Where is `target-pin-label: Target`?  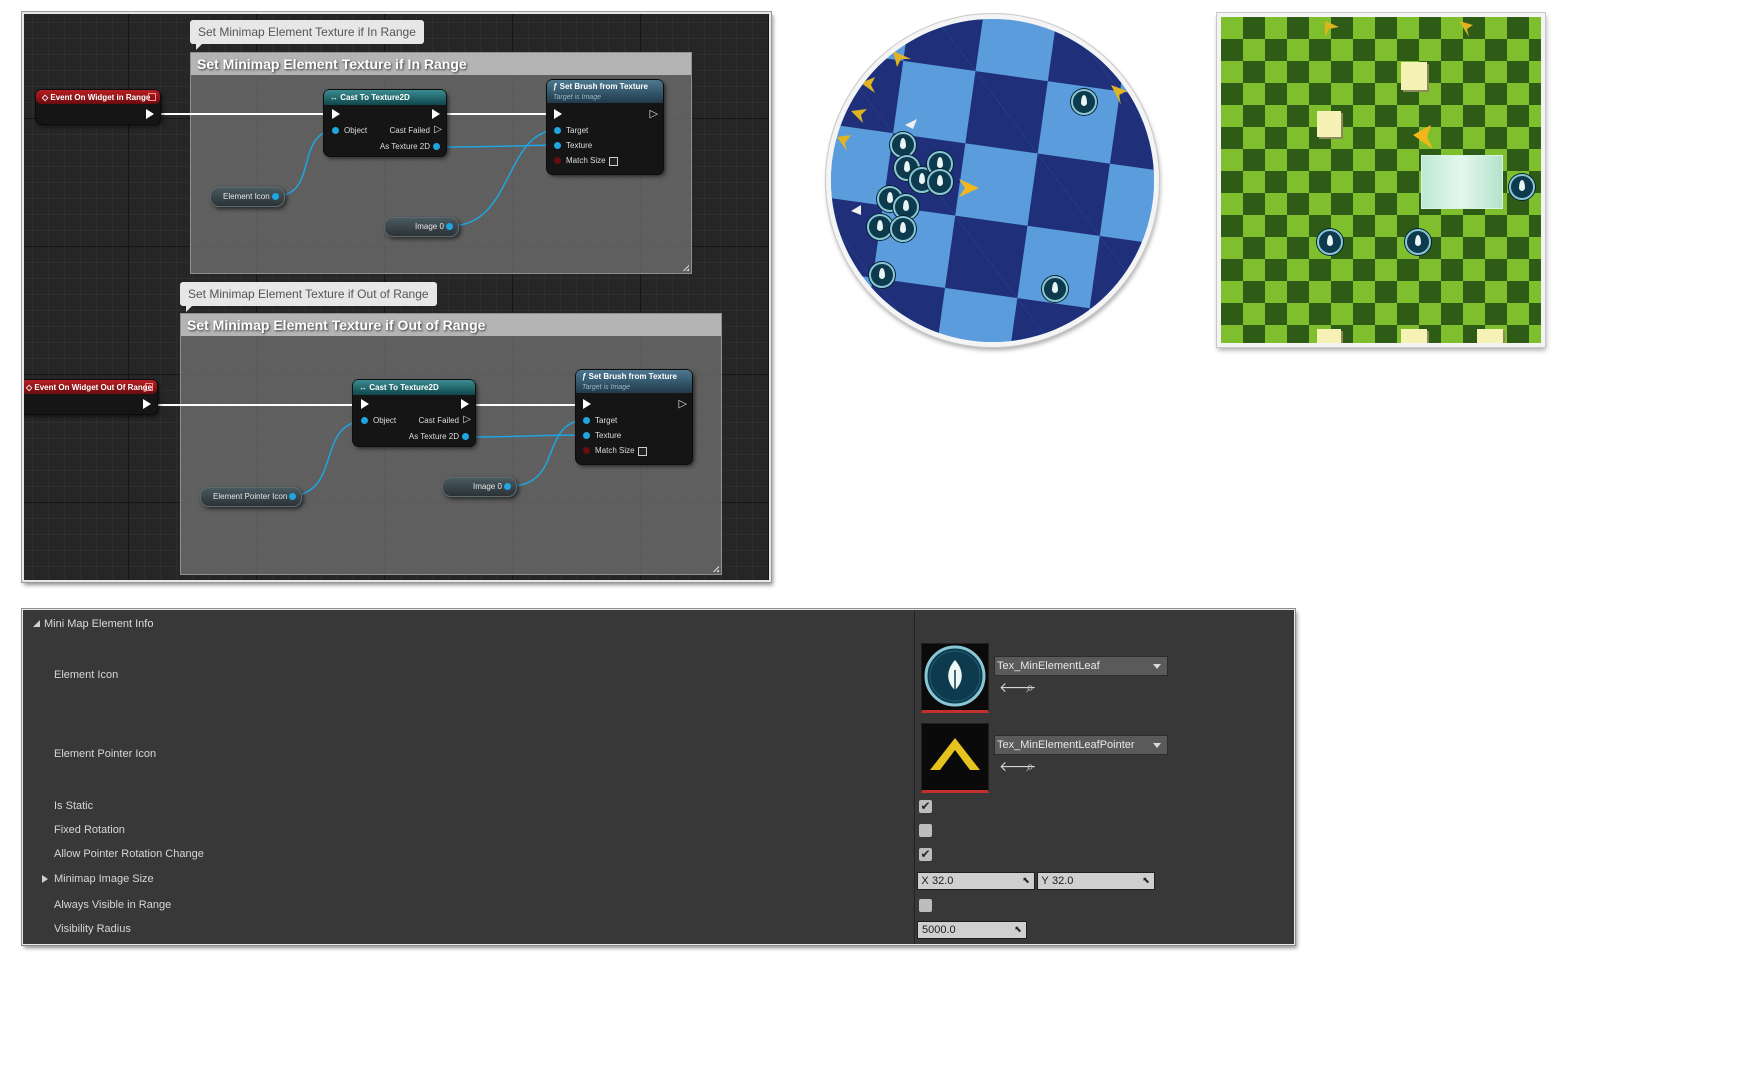
target-pin-label: Target is located at coordinates (606, 420).